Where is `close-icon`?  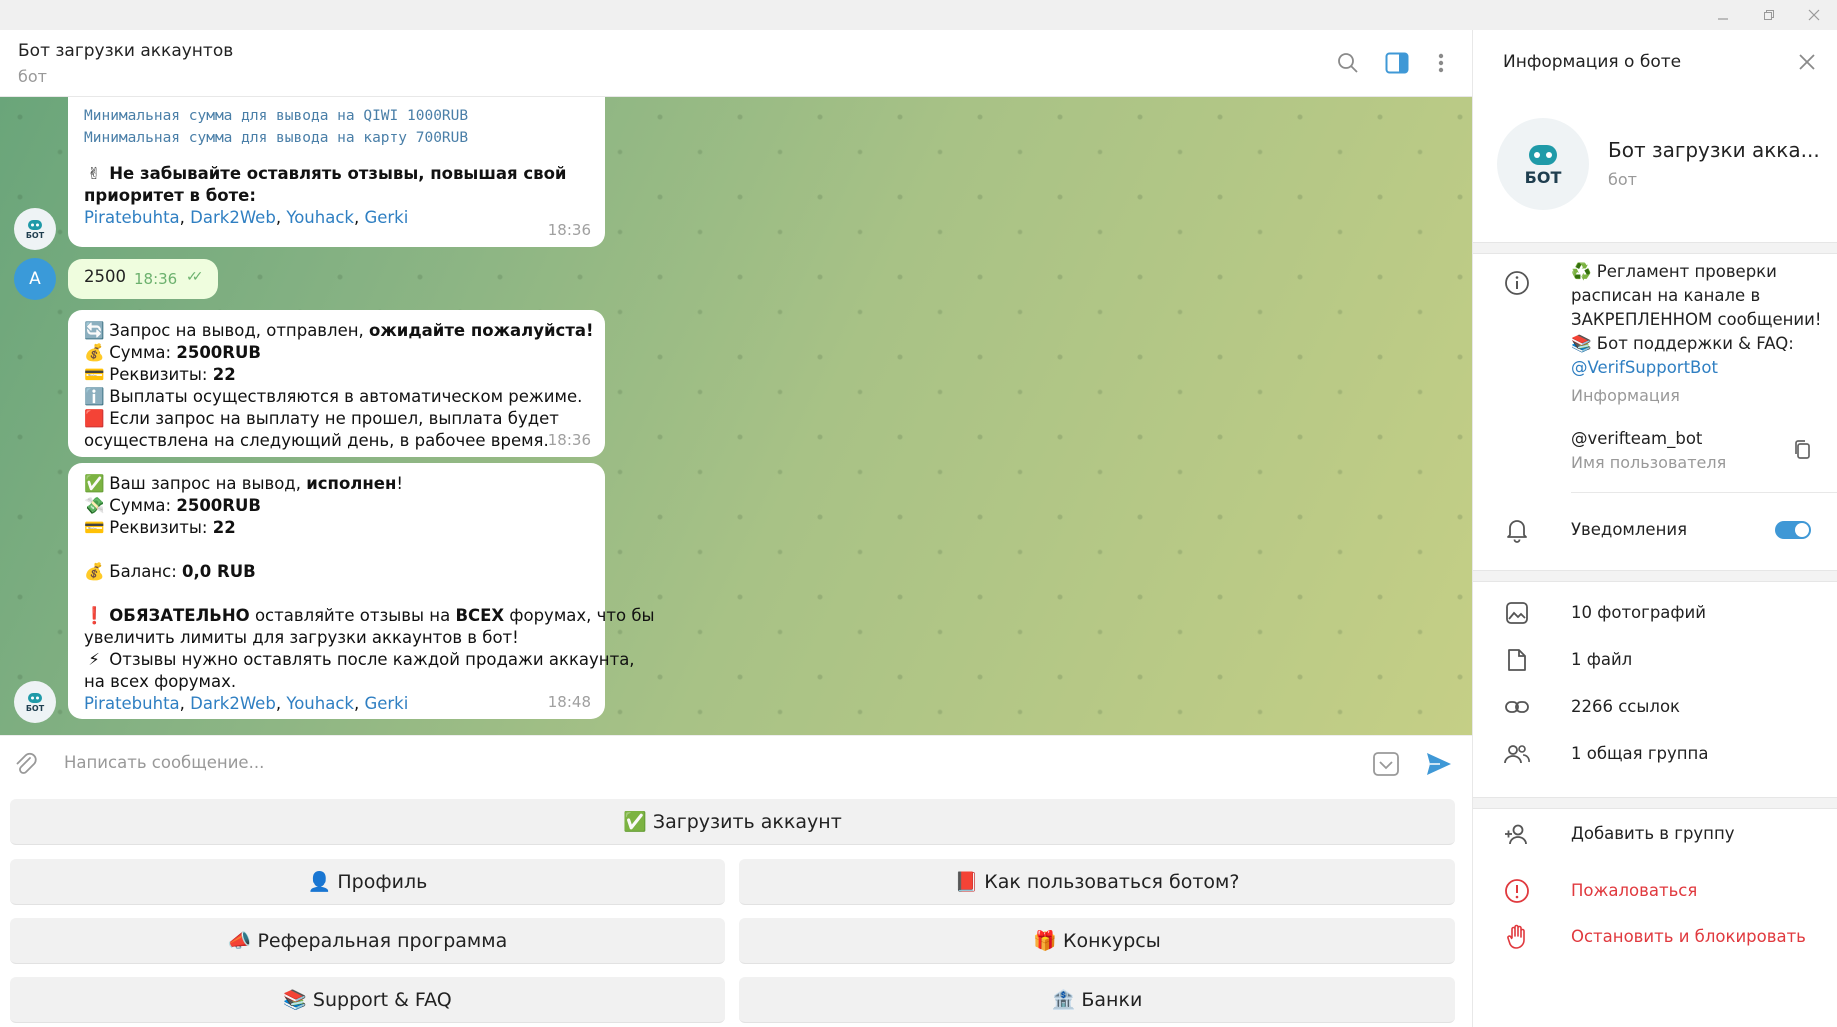
close-icon is located at coordinates (1807, 62).